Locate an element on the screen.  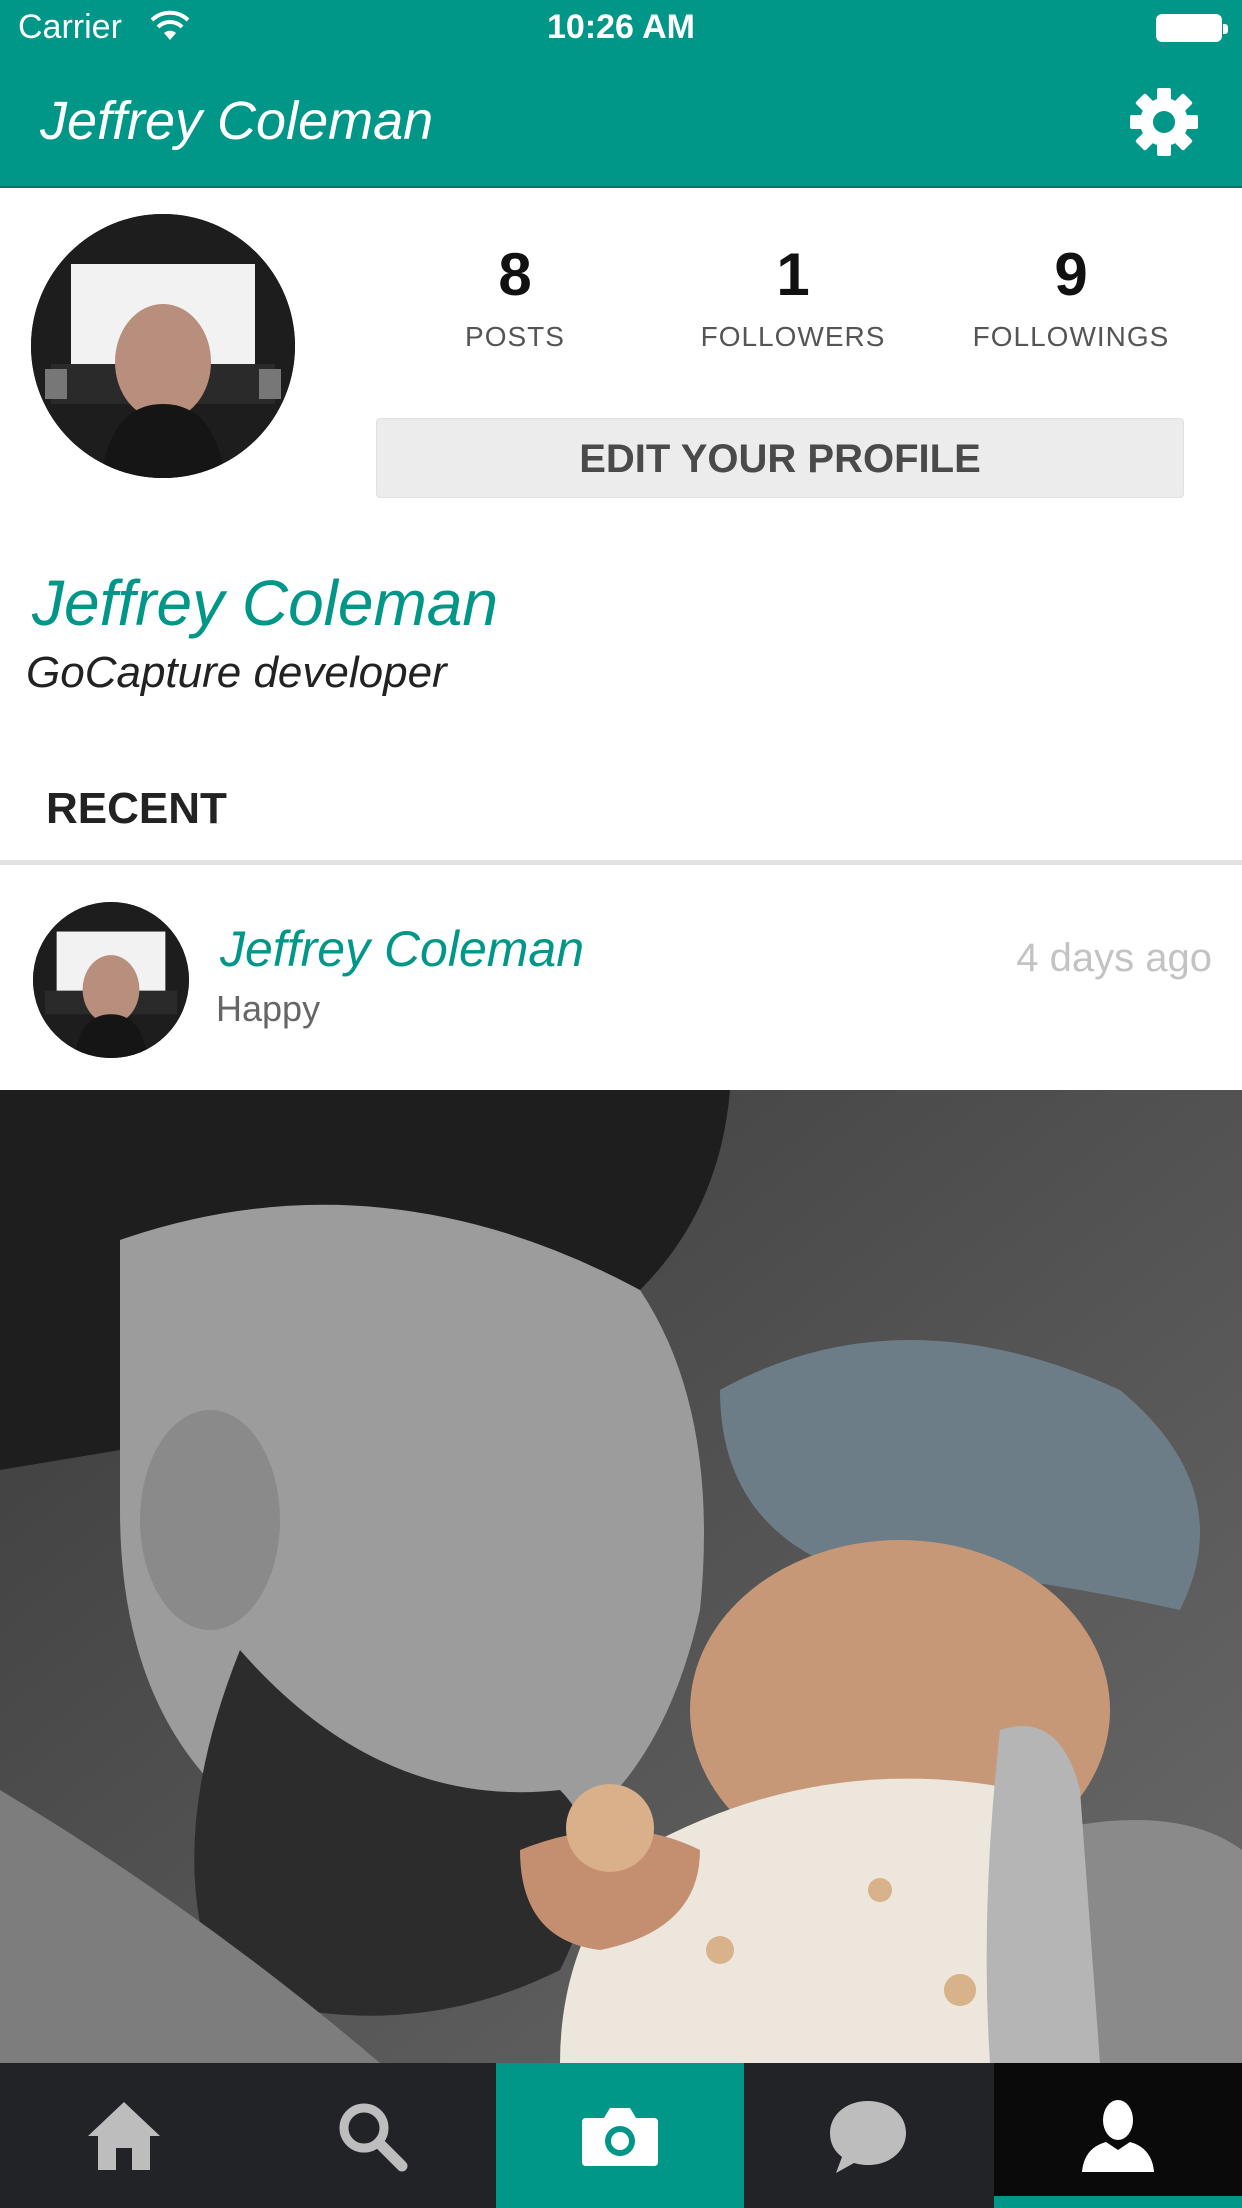
post-author-avatar is located at coordinates (111, 980).